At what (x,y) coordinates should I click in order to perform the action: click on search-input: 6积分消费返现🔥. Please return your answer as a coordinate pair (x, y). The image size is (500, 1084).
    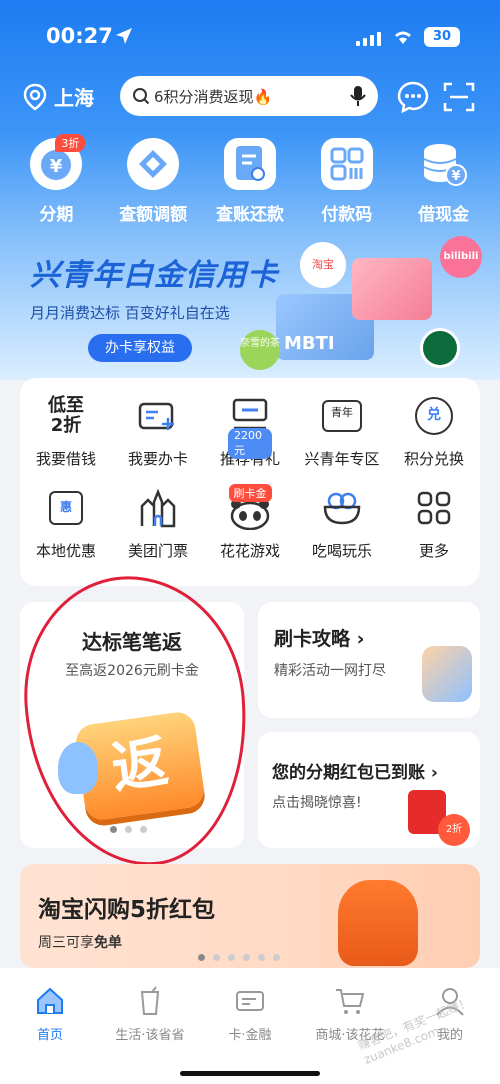
    Looking at the image, I should click on (249, 96).